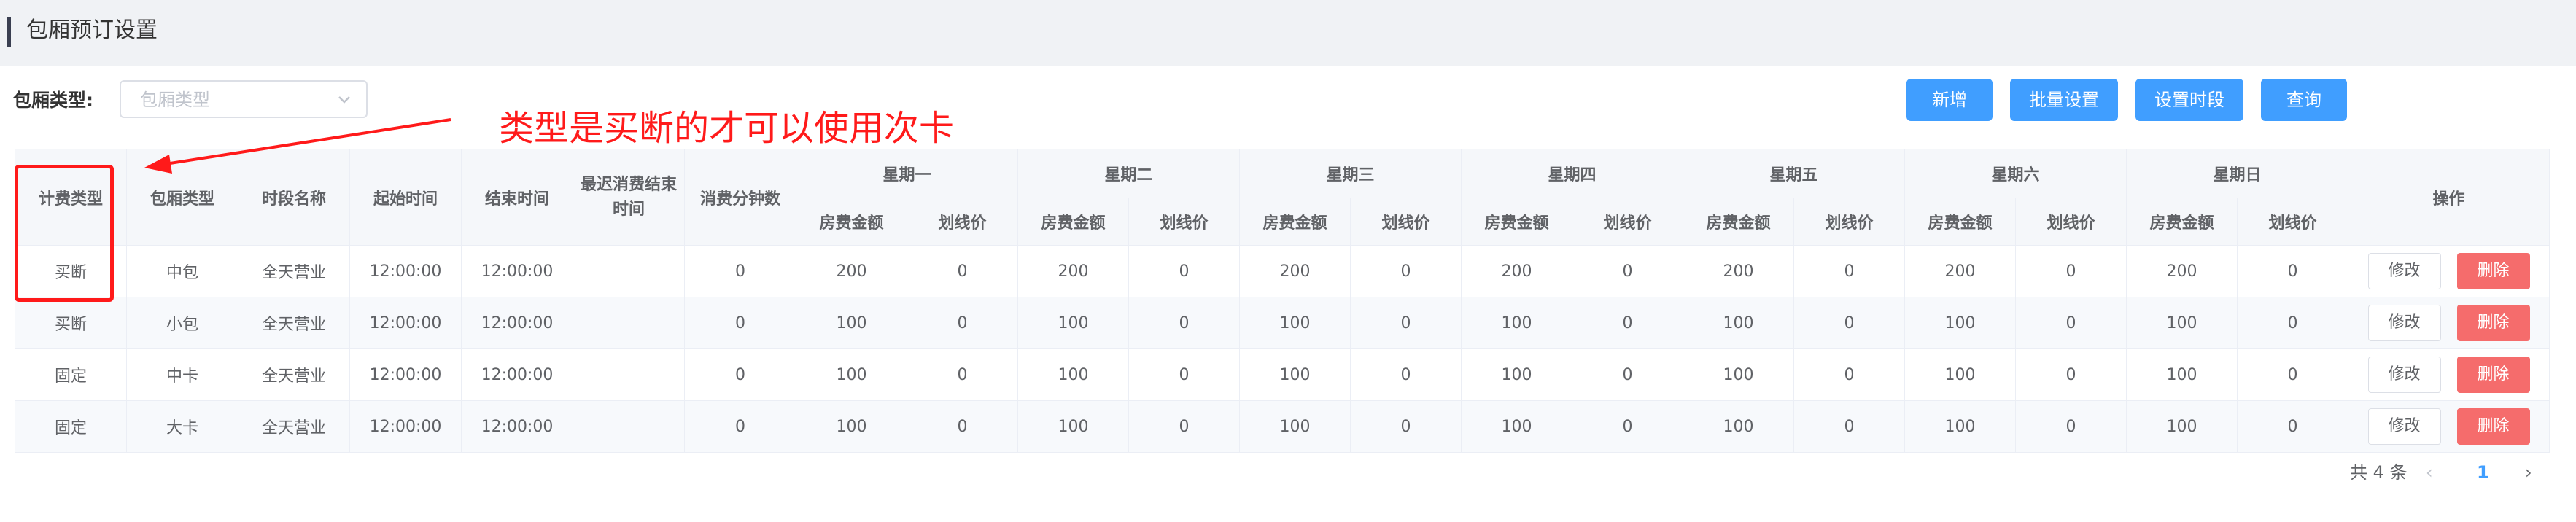 This screenshot has width=2576, height=522. I want to click on cell-end-time: 12:00:00, so click(517, 323).